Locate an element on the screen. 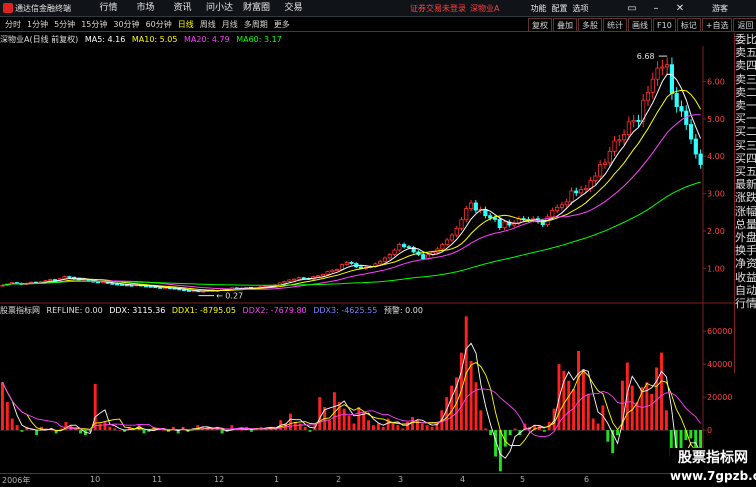 The width and height of the screenshot is (756, 487). tool-overlay: 叠加 is located at coordinates (565, 25).